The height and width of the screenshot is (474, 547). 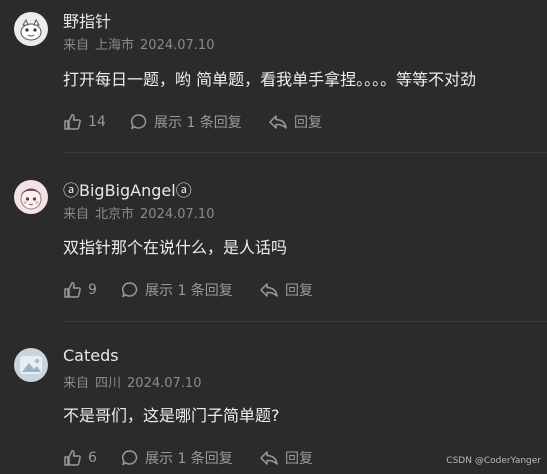 I want to click on like-button: 6, so click(x=91, y=458).